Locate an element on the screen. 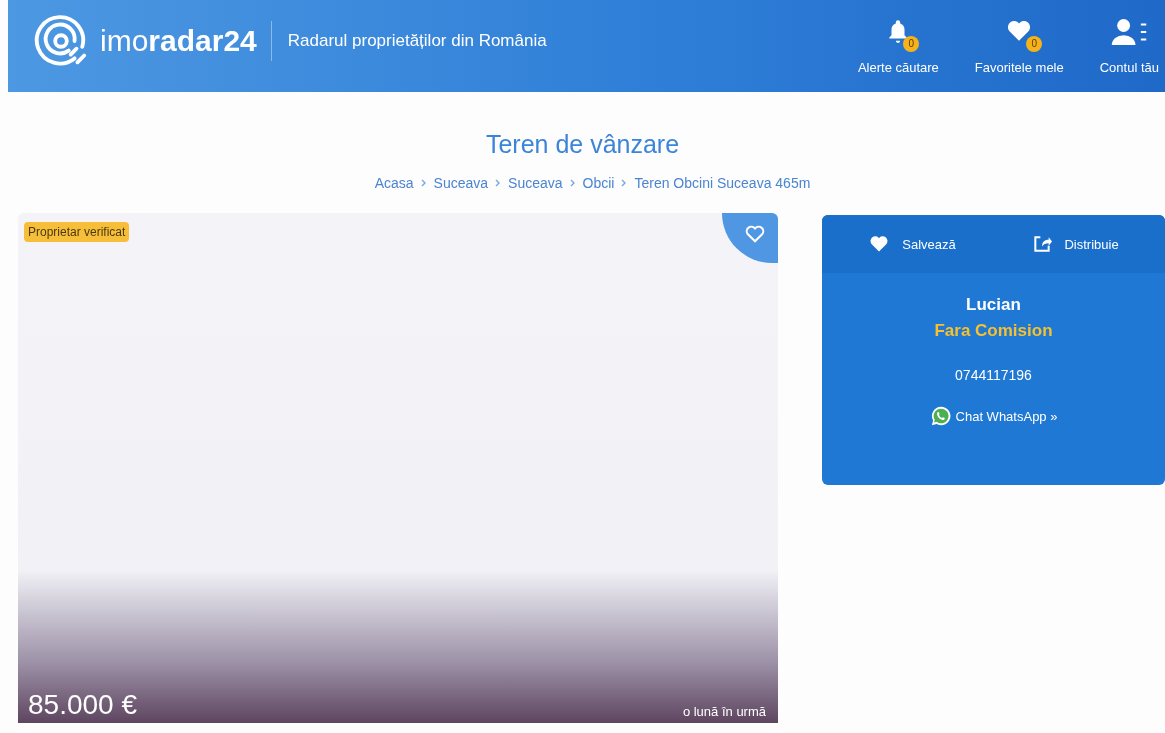  agent-name: Lucian is located at coordinates (993, 305).